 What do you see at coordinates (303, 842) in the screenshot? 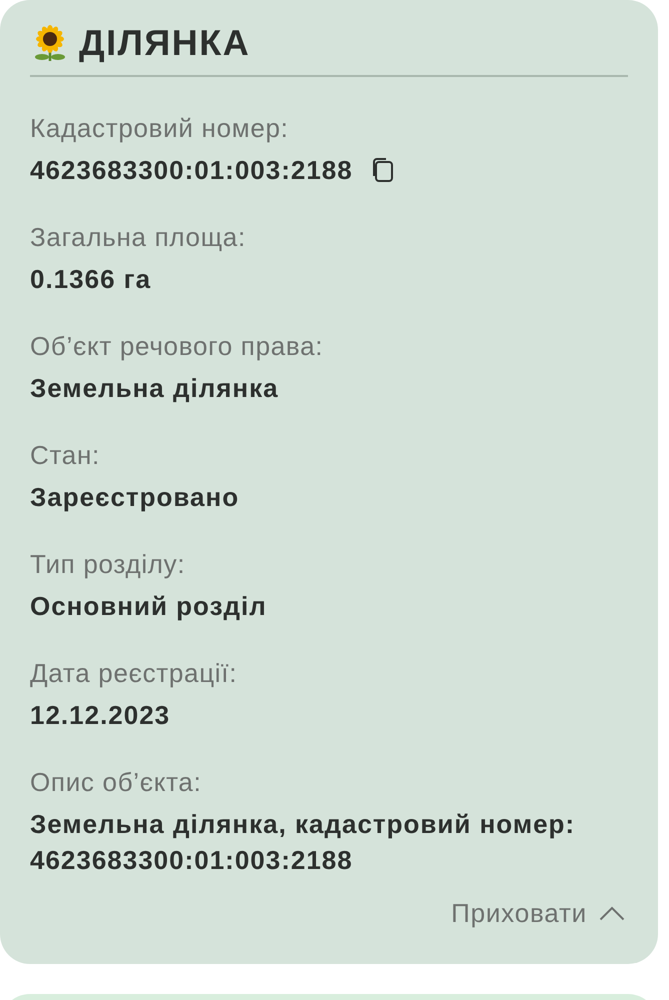
I see `field-value: Земельна ділянка, кадастровий номер: 4623683300:01:003:2188` at bounding box center [303, 842].